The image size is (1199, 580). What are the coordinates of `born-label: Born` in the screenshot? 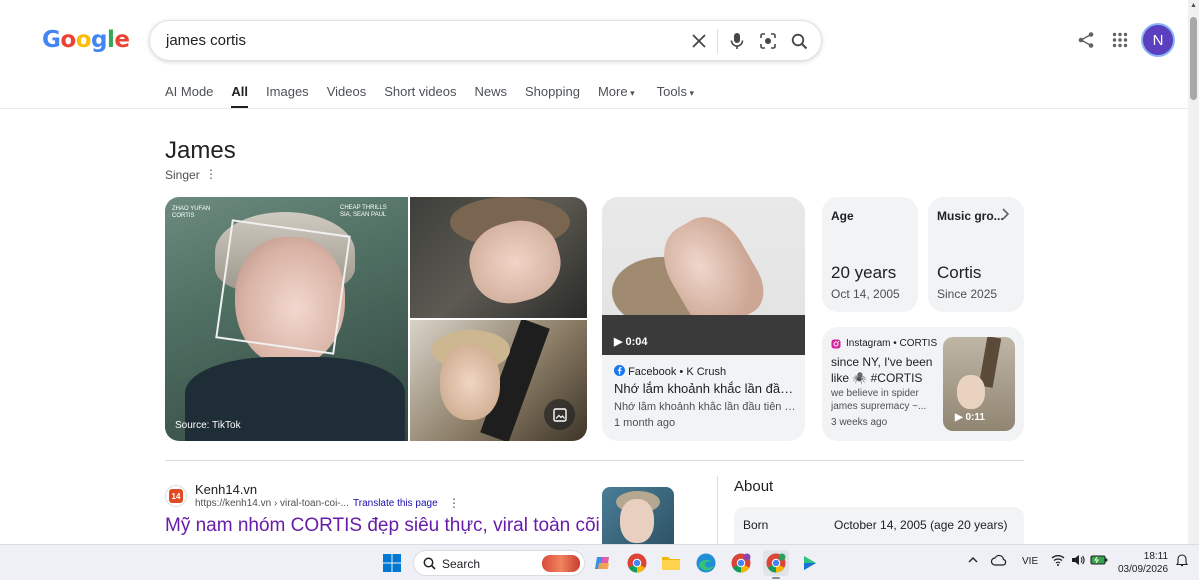 It's located at (756, 525).